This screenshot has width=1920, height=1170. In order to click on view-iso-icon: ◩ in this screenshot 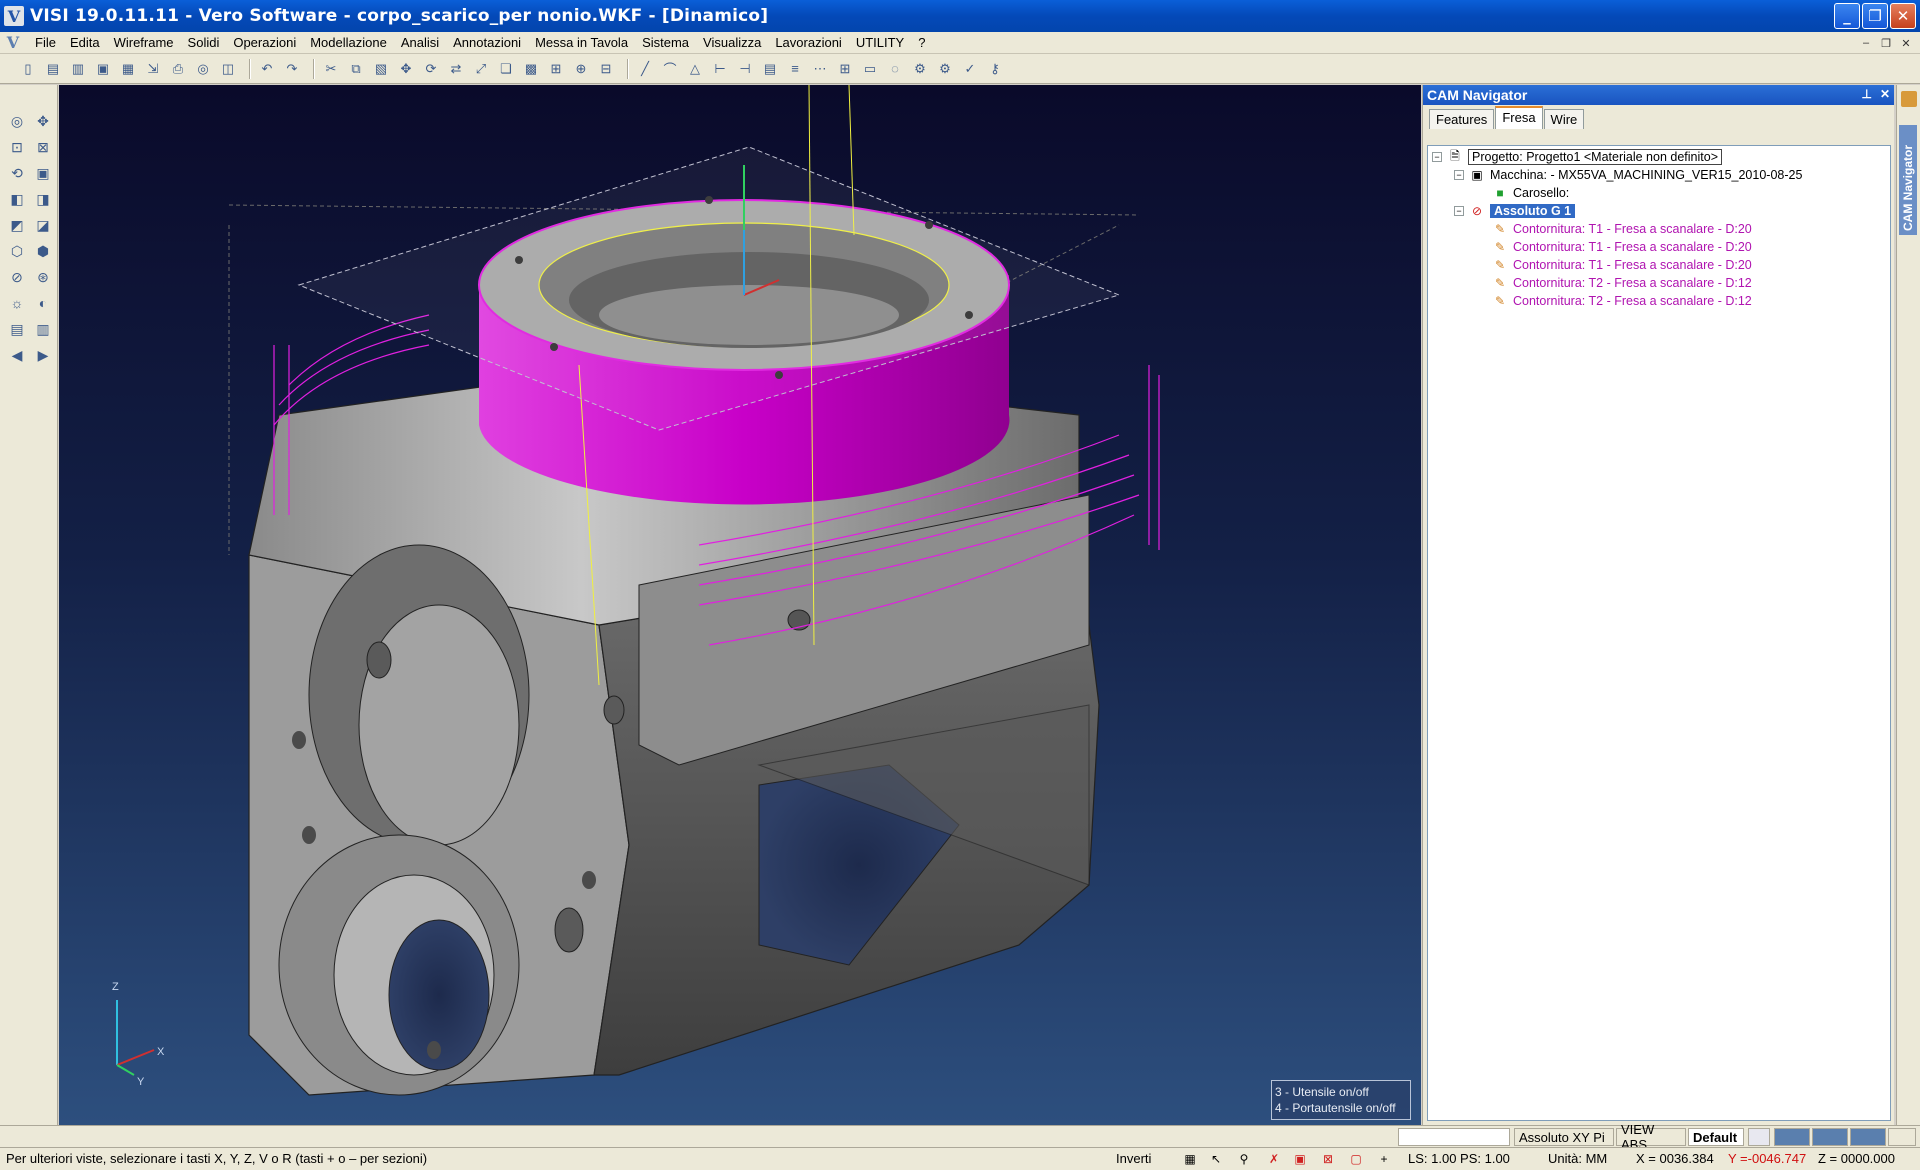, I will do `click(17, 225)`.